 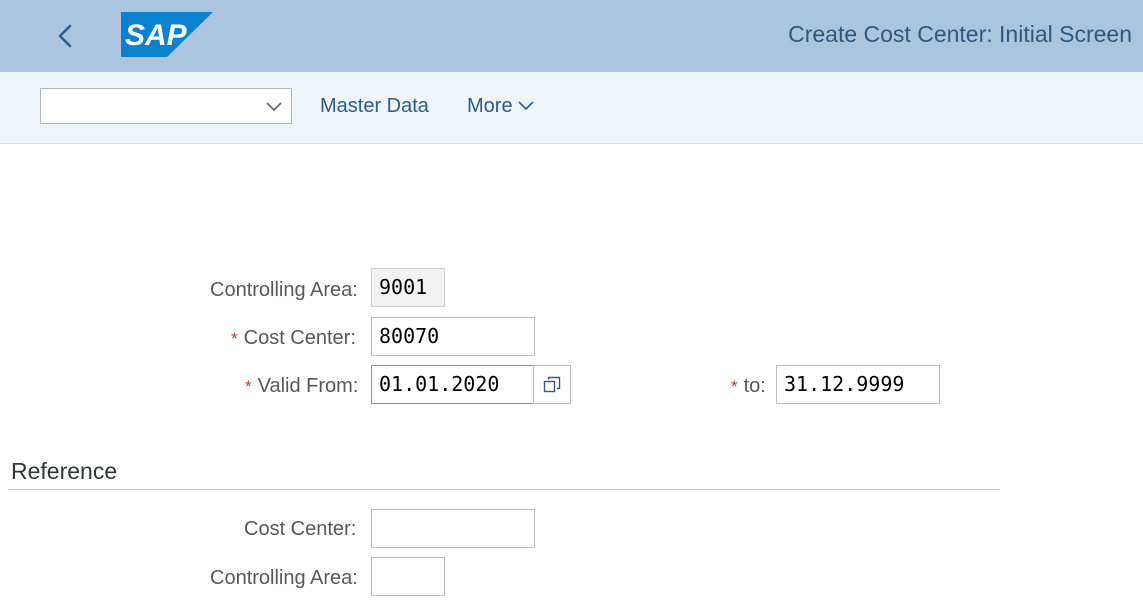 I want to click on chevron-left-icon, so click(x=65, y=36).